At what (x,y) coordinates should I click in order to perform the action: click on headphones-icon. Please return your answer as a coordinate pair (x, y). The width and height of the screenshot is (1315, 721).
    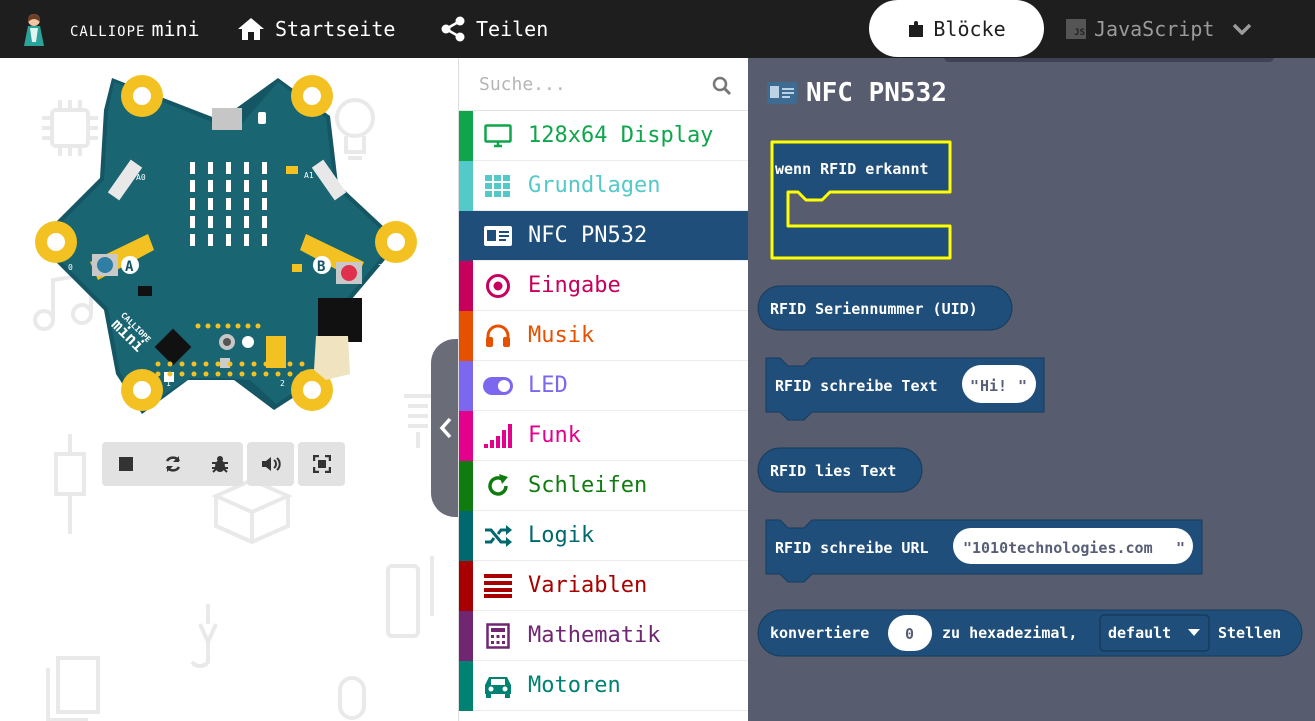
    Looking at the image, I should click on (498, 336).